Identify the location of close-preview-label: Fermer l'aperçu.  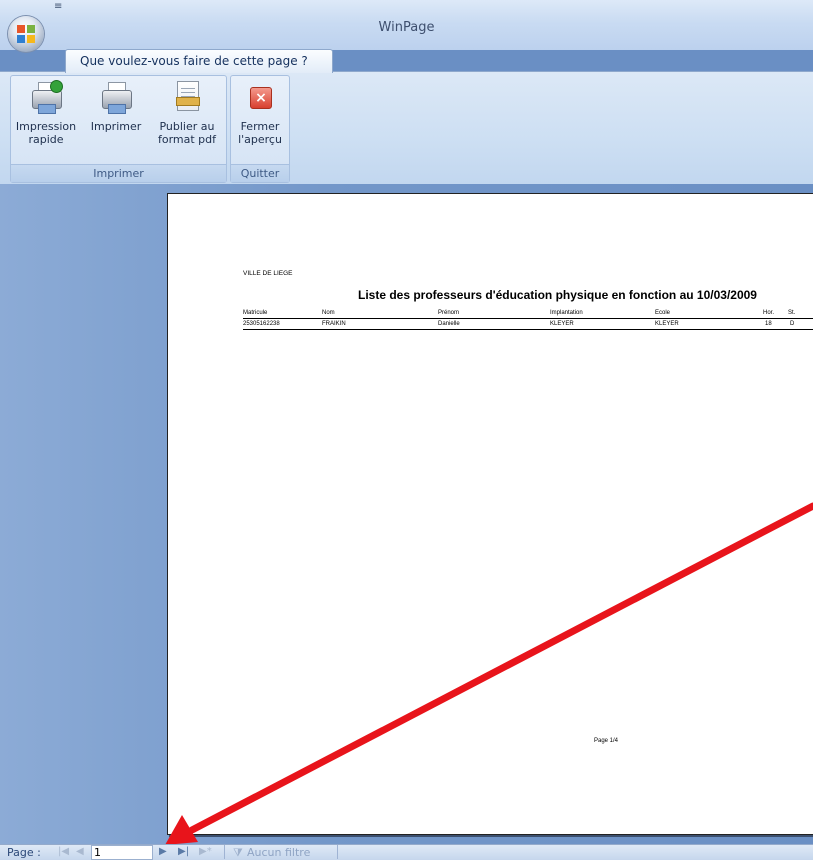
(260, 133).